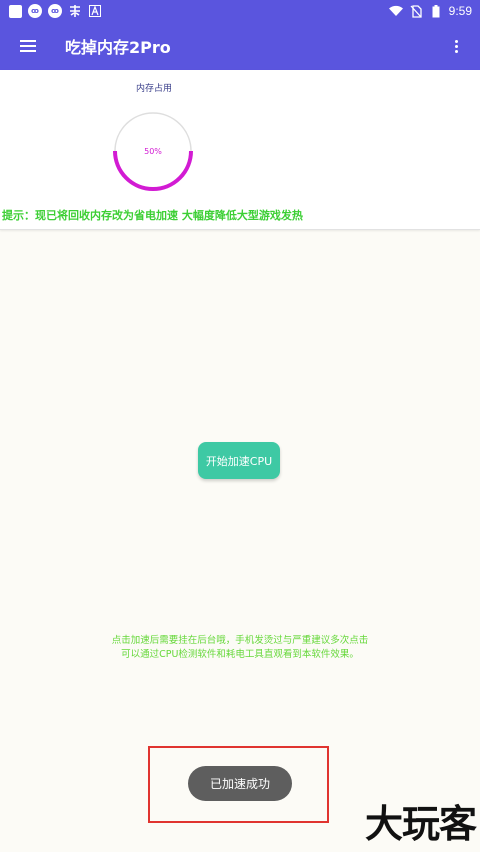 The image size is (480, 852). I want to click on status-bar-left: ꝏ ꝏ, so click(55, 11).